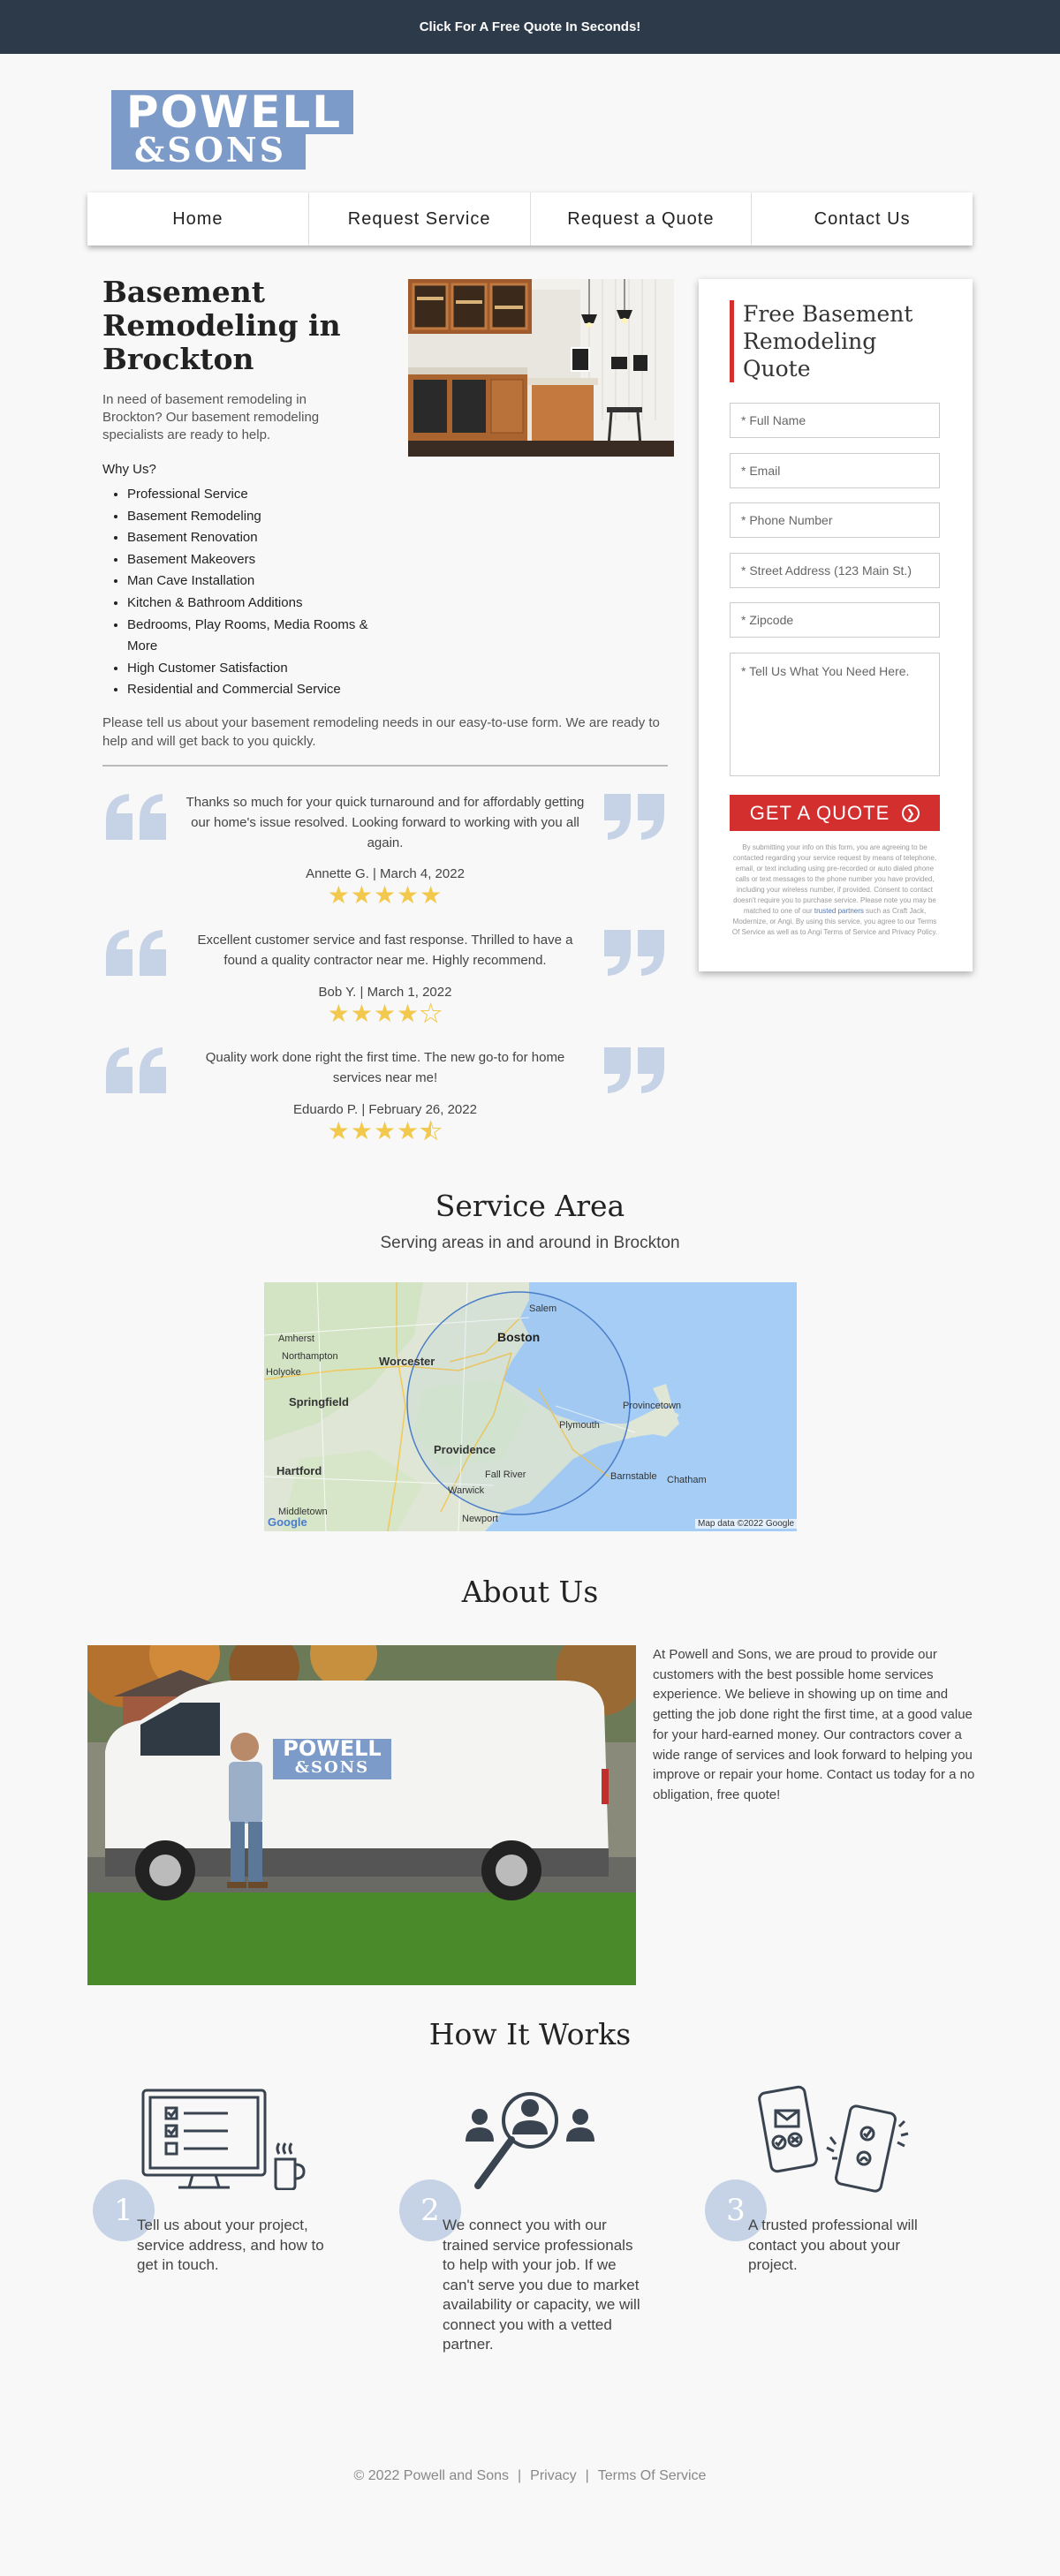 The image size is (1060, 2576). What do you see at coordinates (407, 1362) in the screenshot?
I see `map-label: Worcester` at bounding box center [407, 1362].